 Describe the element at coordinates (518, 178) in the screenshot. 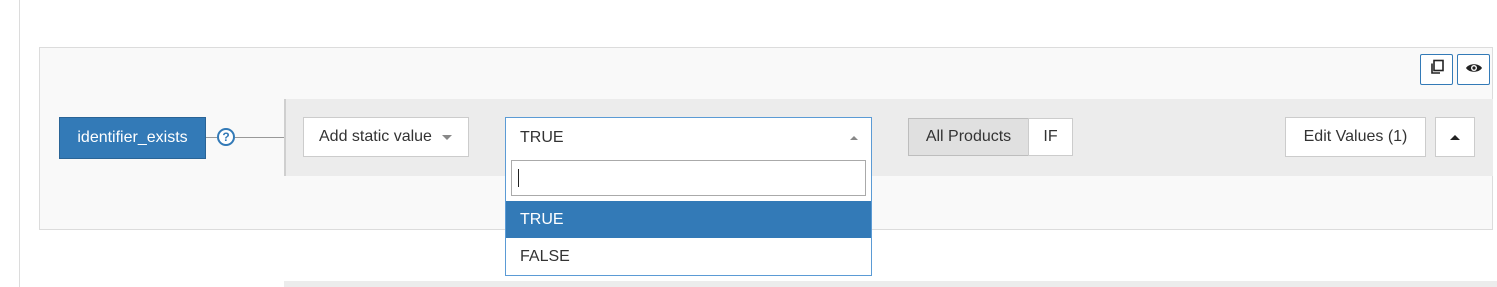

I see `text-cursor` at that location.